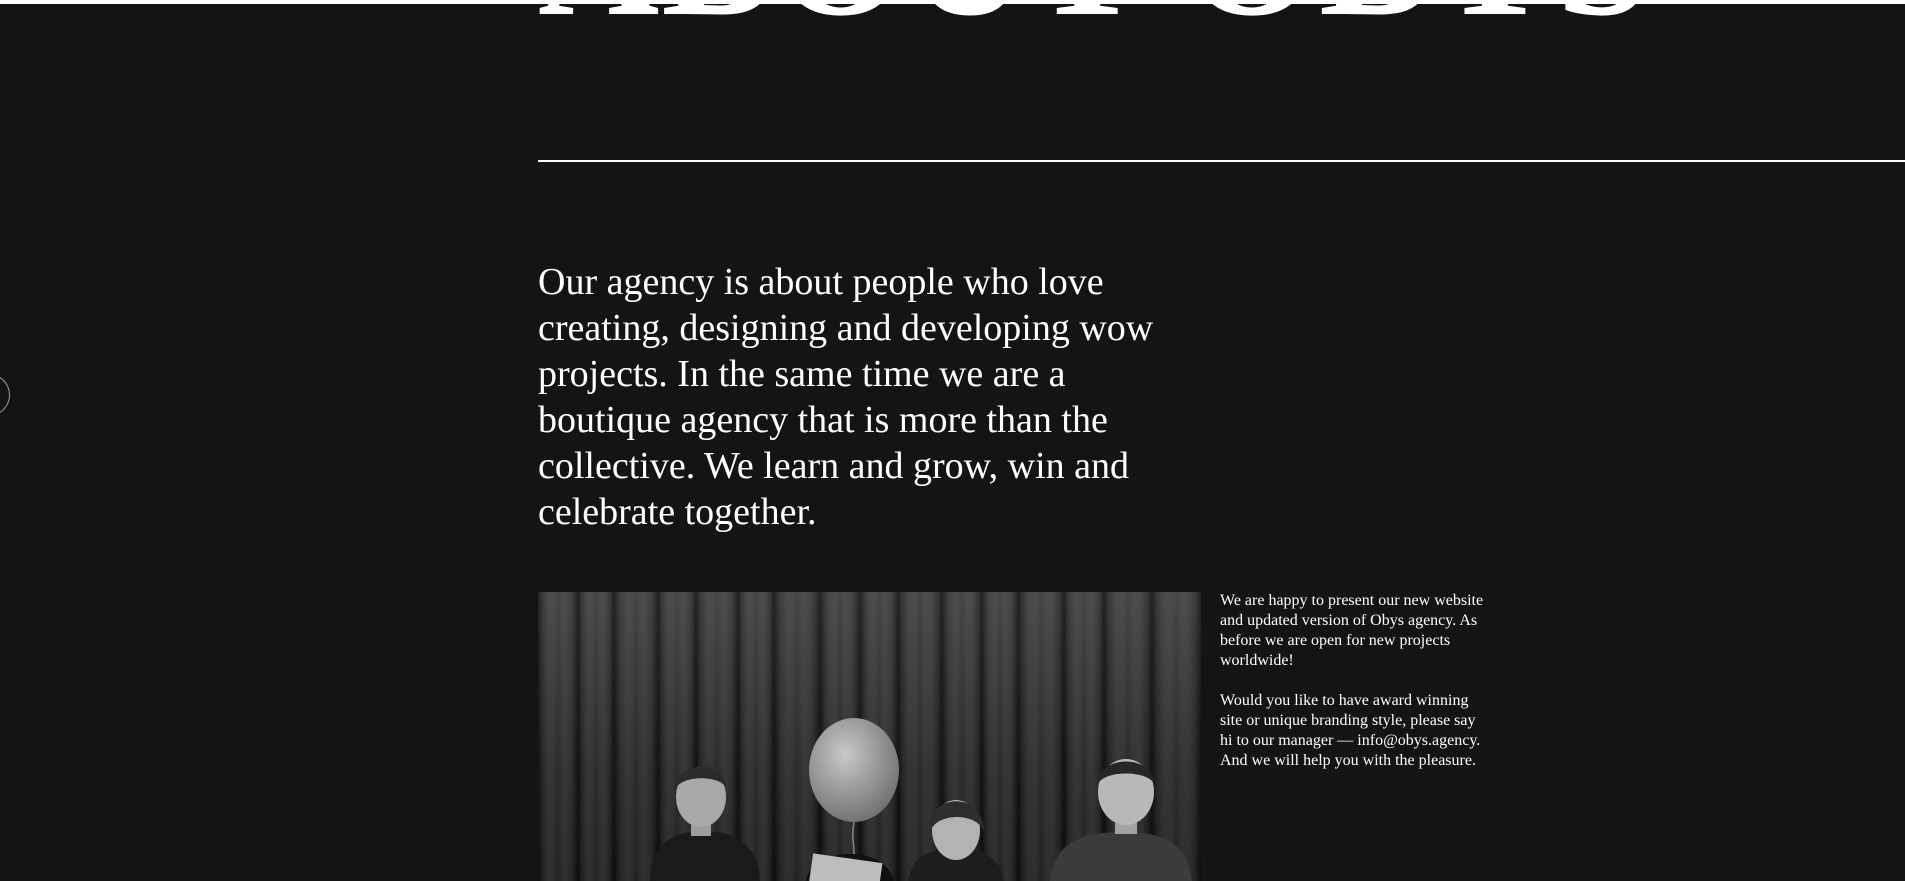  Describe the element at coordinates (1221, 161) in the screenshot. I see `heading-divider` at that location.